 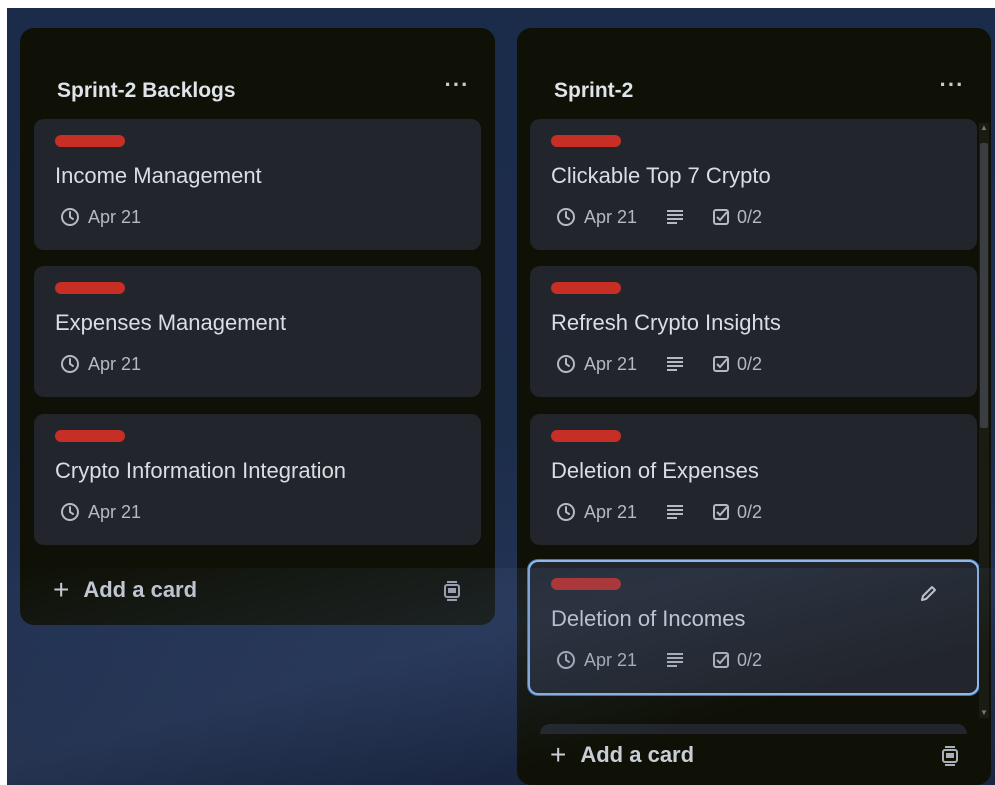 What do you see at coordinates (753, 627) in the screenshot?
I see `card-selected: Deletion of Incomes Apr 21 0/2` at bounding box center [753, 627].